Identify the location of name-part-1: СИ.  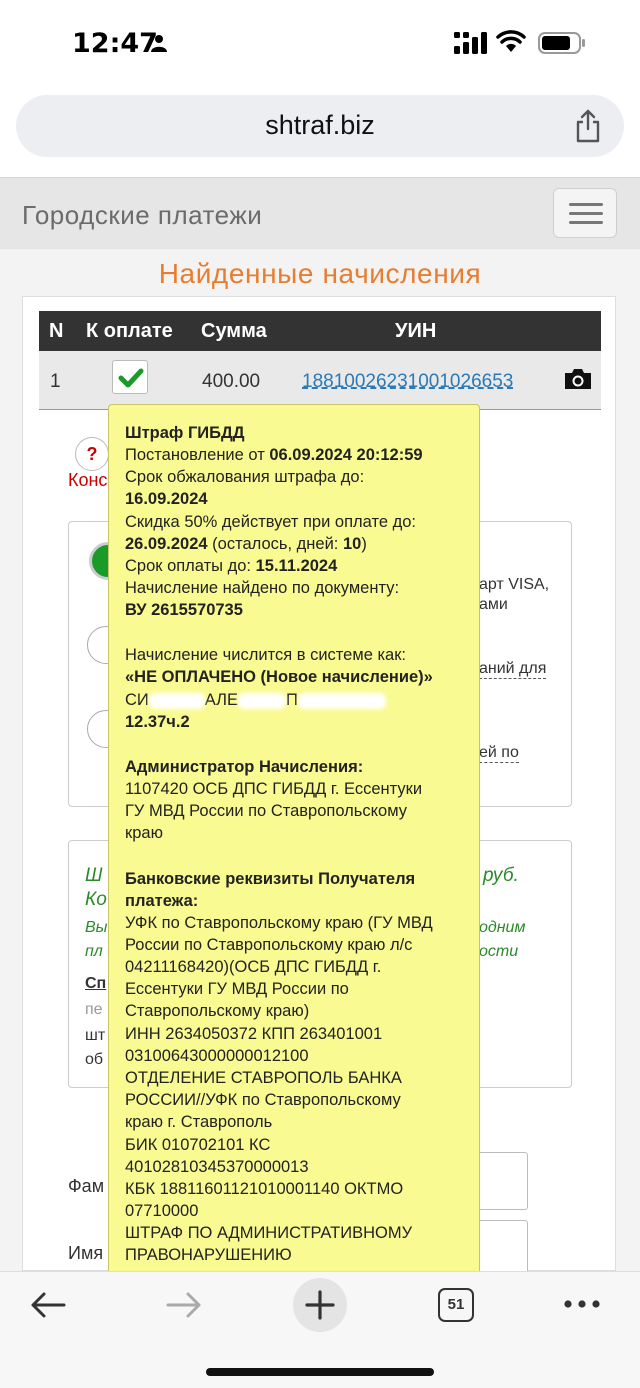
(137, 700).